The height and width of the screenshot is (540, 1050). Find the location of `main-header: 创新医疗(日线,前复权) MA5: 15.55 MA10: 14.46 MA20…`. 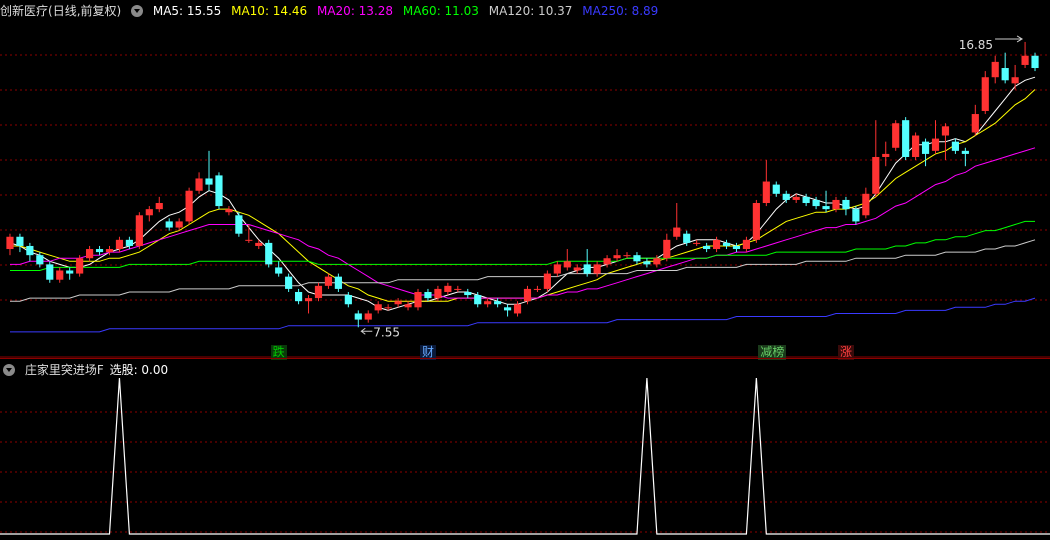

main-header: 创新医疗(日线,前复权) MA5: 15.55 MA10: 14.46 MA20… is located at coordinates (332, 11).